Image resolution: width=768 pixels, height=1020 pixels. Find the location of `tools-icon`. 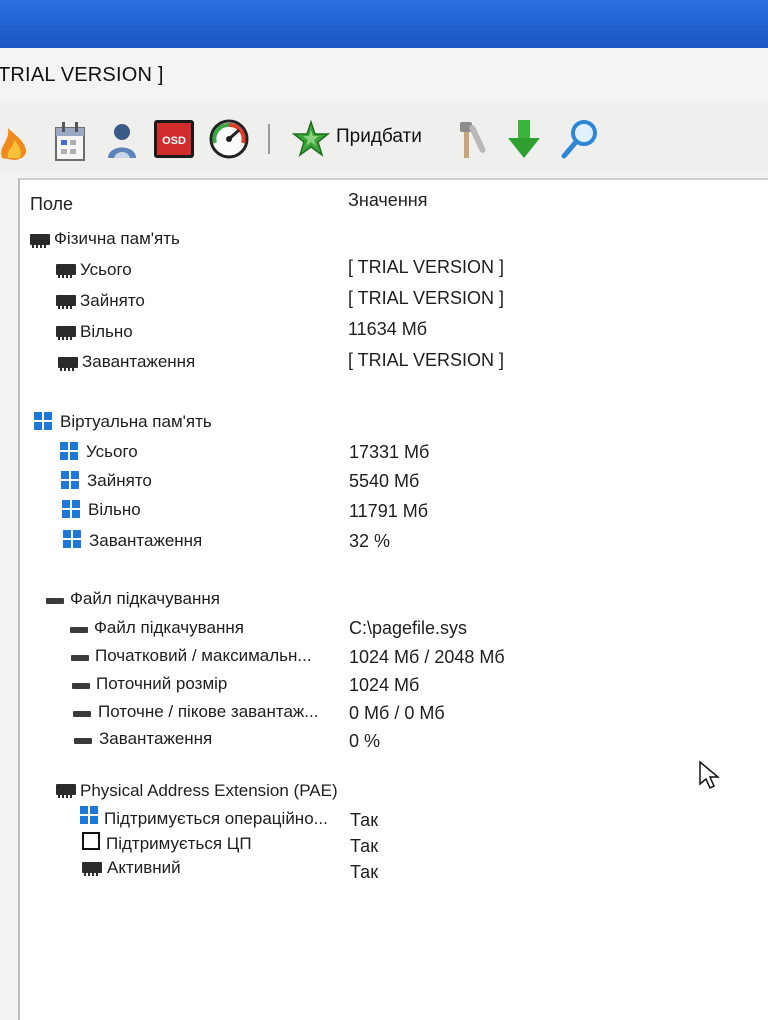

tools-icon is located at coordinates (470, 139).